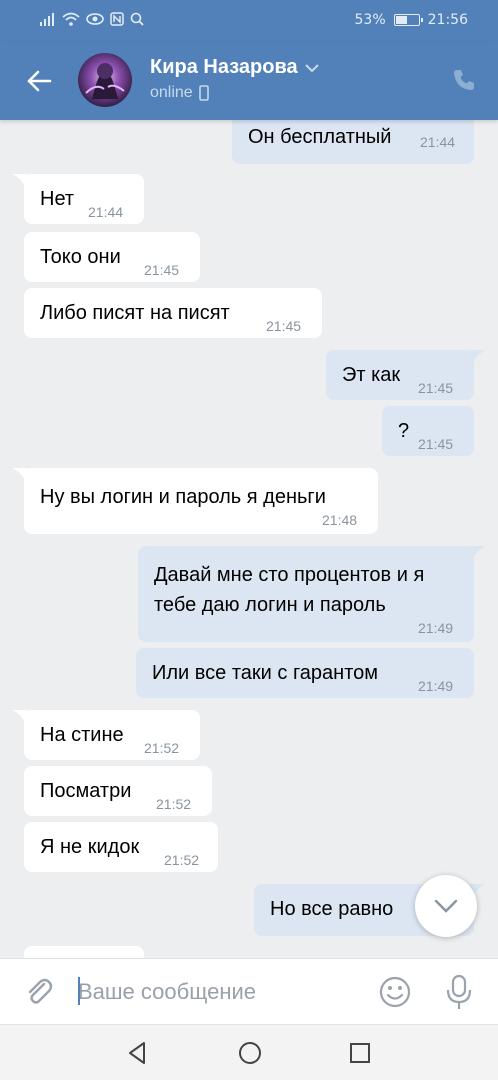  I want to click on scroll-down-button, so click(446, 906).